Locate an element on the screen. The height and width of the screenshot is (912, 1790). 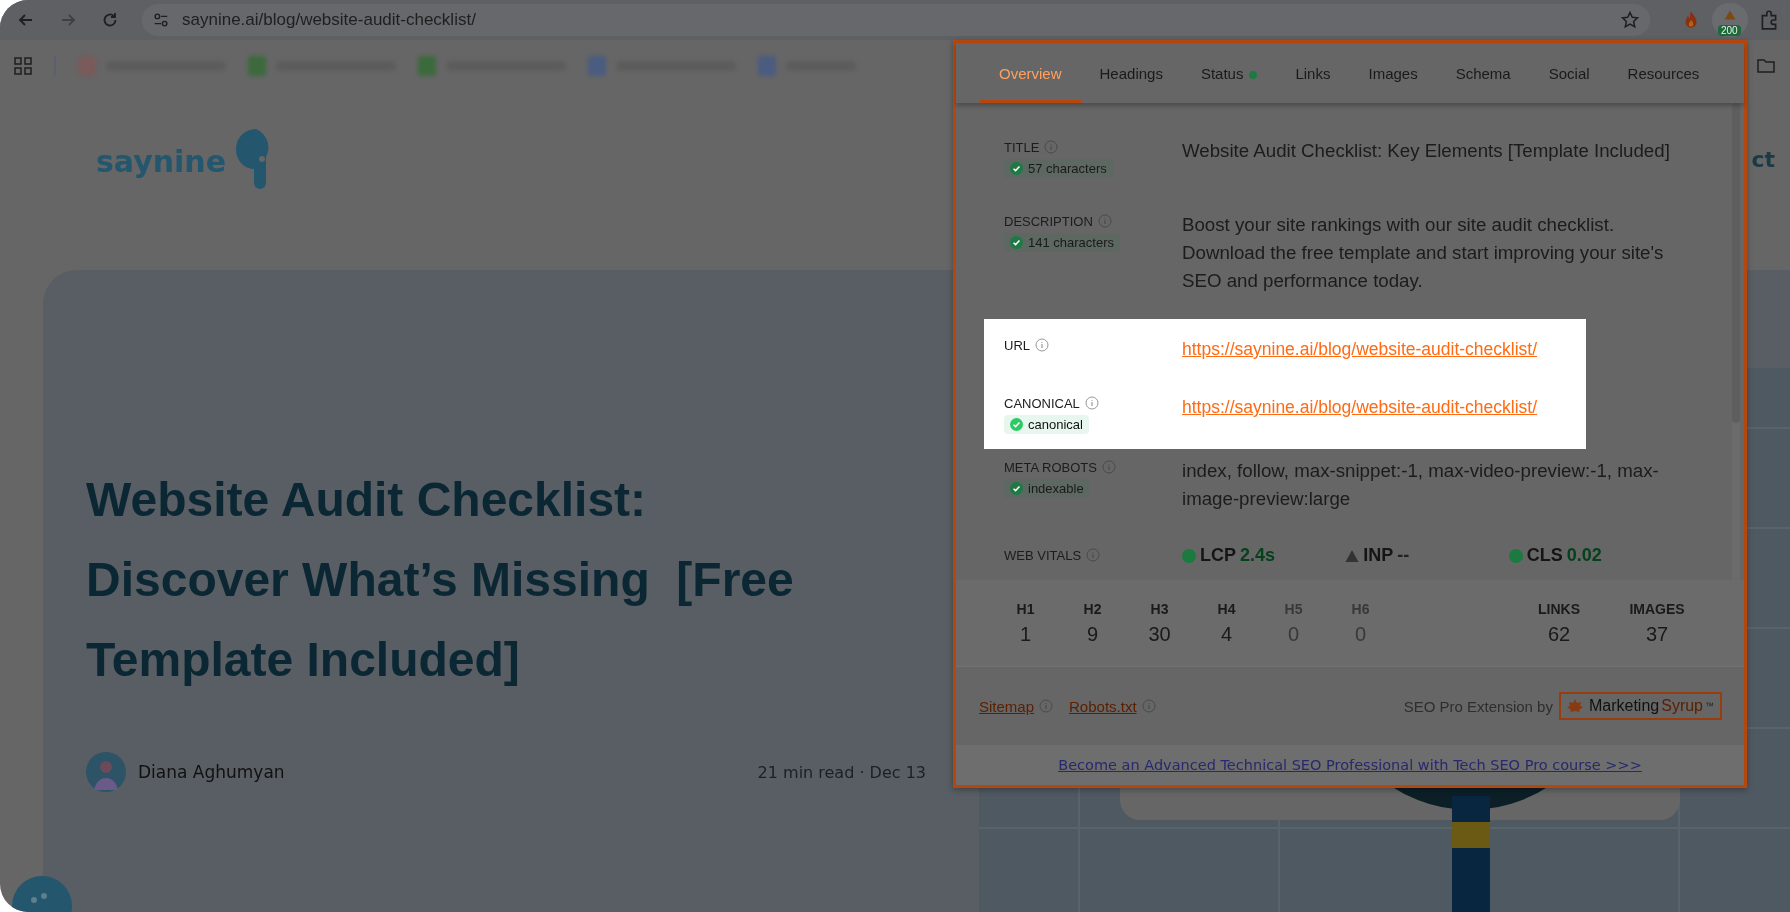
field-label: META ROBOTS is located at coordinates (1050, 467).